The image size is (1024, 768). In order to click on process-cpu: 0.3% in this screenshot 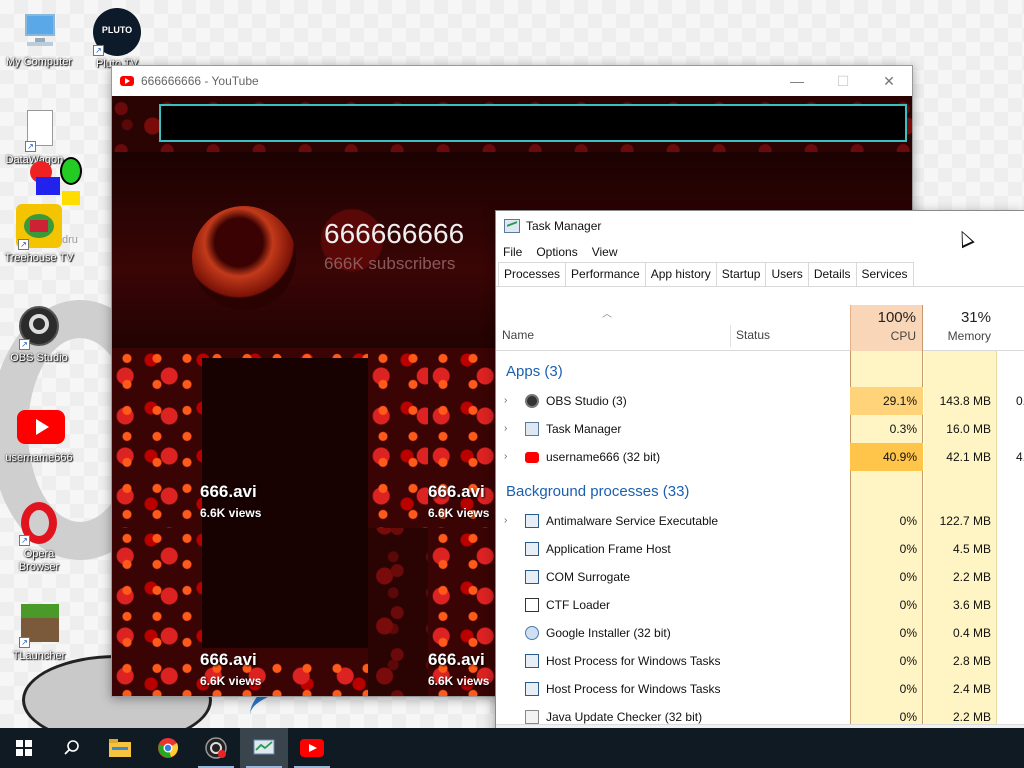, I will do `click(903, 429)`.